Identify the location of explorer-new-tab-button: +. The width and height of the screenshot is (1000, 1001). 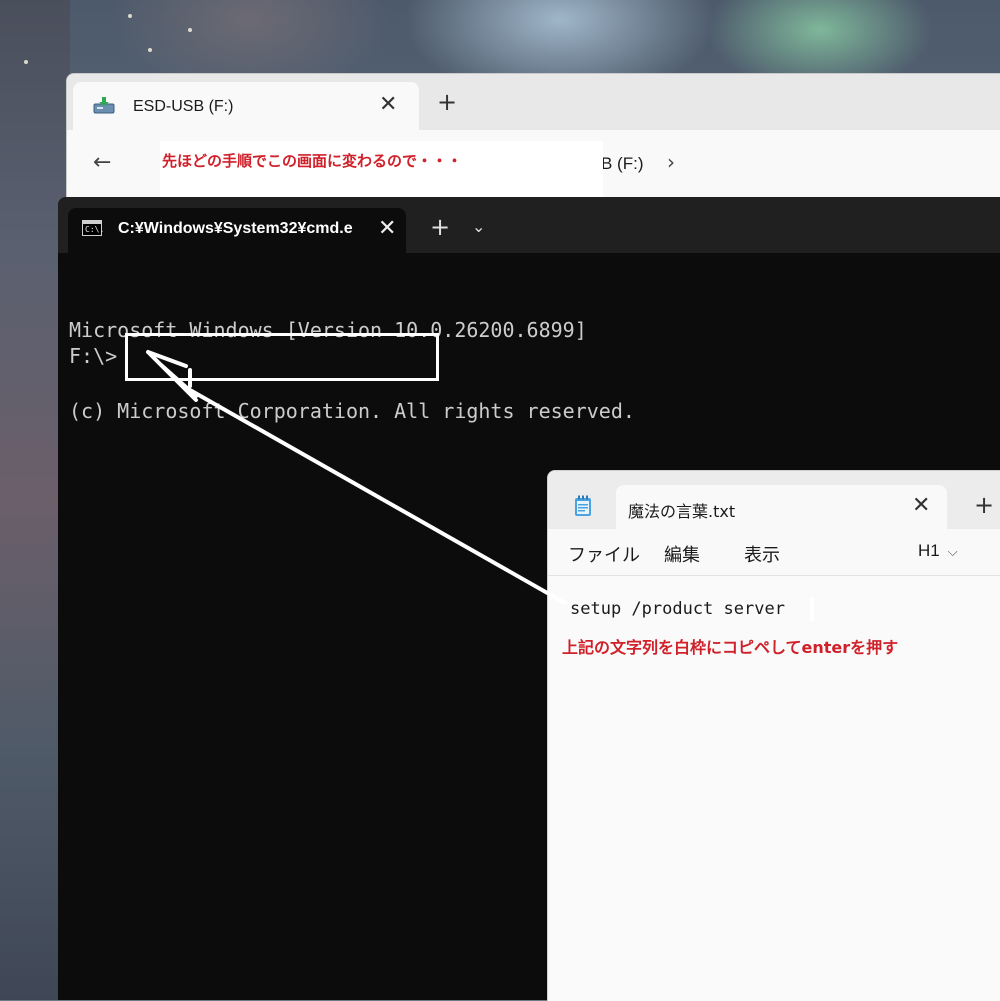
(447, 102).